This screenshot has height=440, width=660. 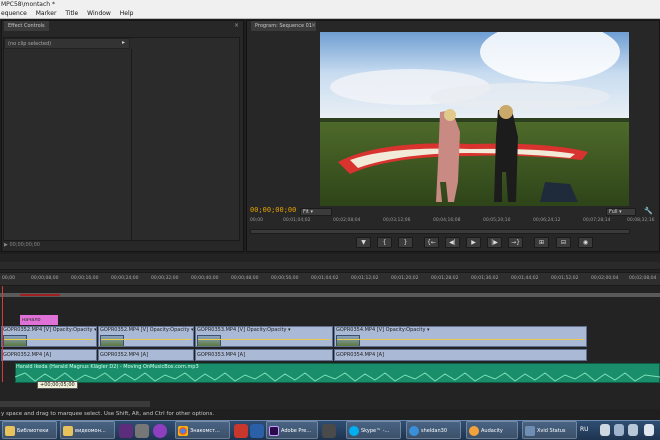 I want to click on timeline-ruler-tick: 00;00;32;00, so click(x=165, y=278).